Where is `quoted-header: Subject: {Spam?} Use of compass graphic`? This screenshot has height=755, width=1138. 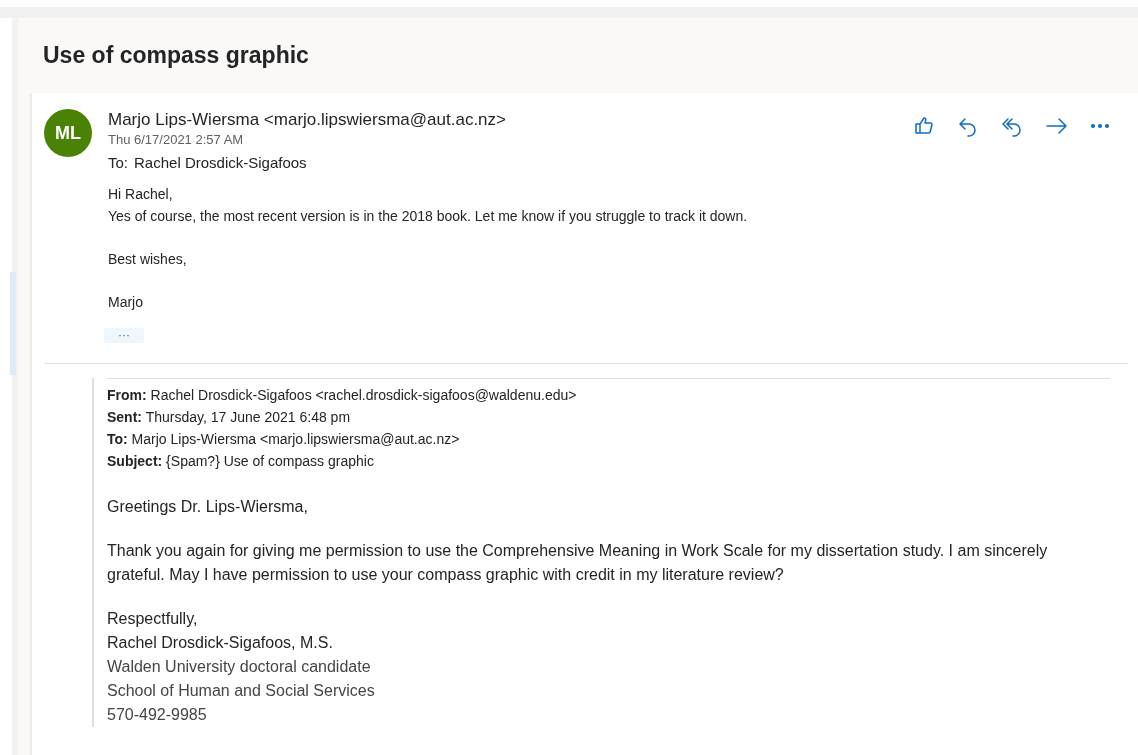 quoted-header: Subject: {Spam?} Use of compass graphic is located at coordinates (241, 461).